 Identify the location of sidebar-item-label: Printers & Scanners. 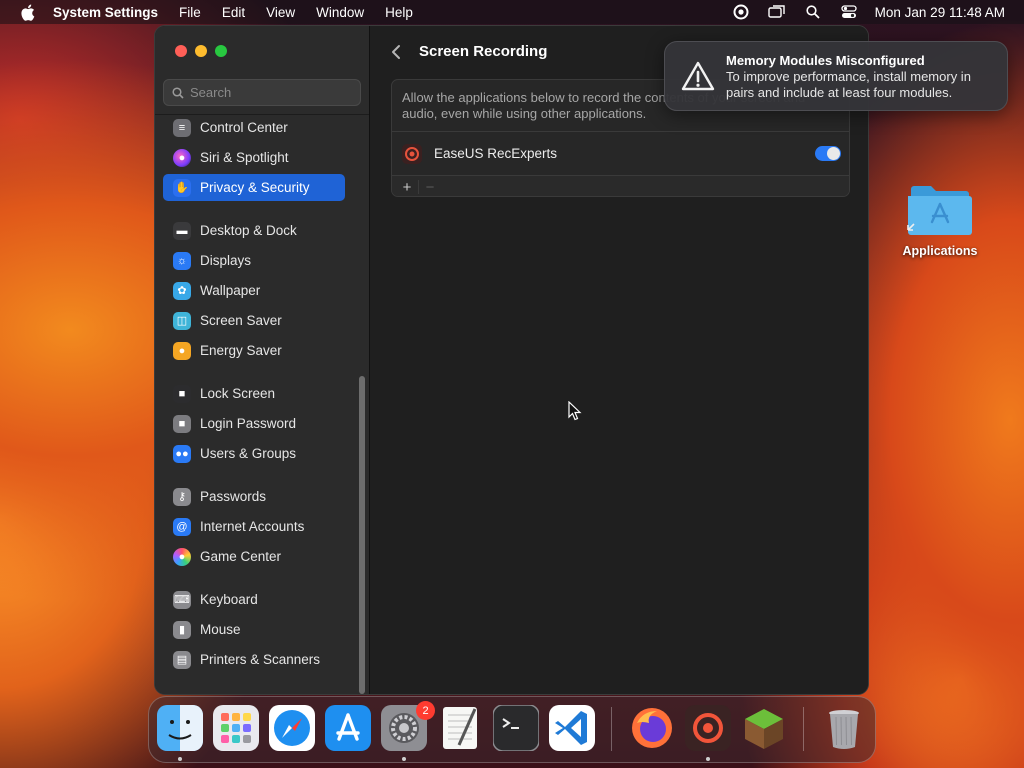
(260, 659).